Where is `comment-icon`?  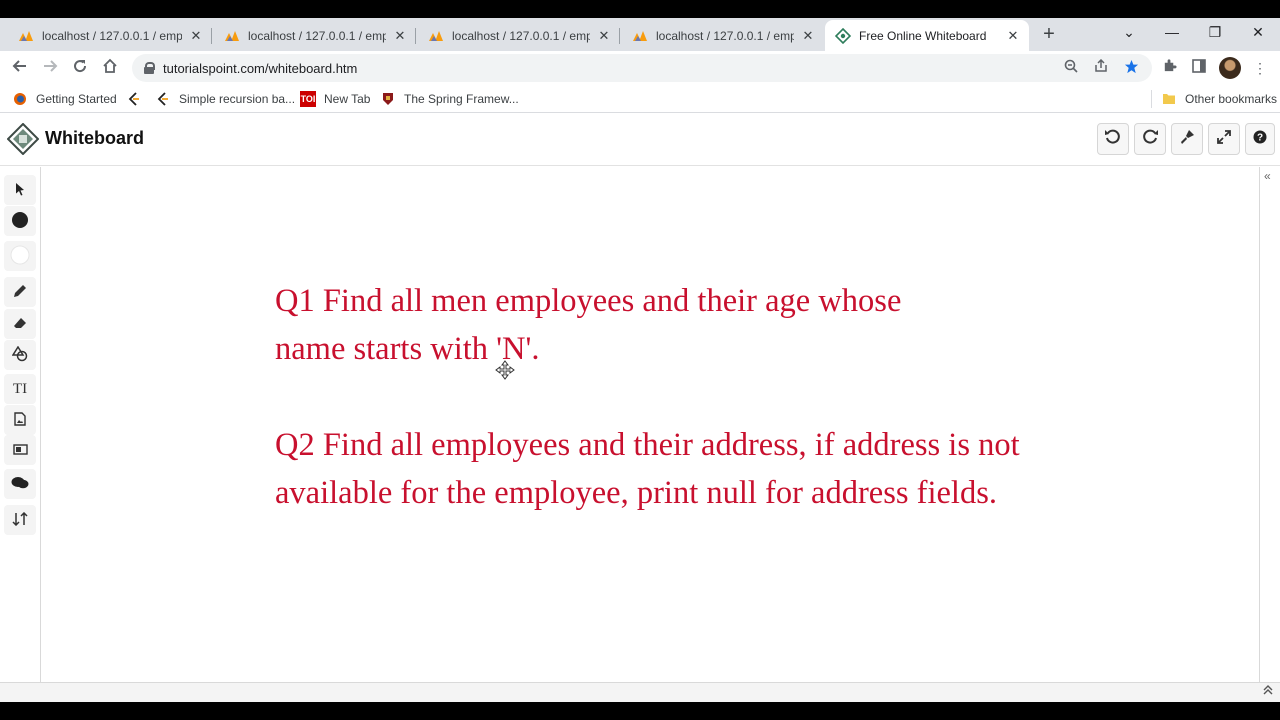
comment-icon is located at coordinates (20, 484).